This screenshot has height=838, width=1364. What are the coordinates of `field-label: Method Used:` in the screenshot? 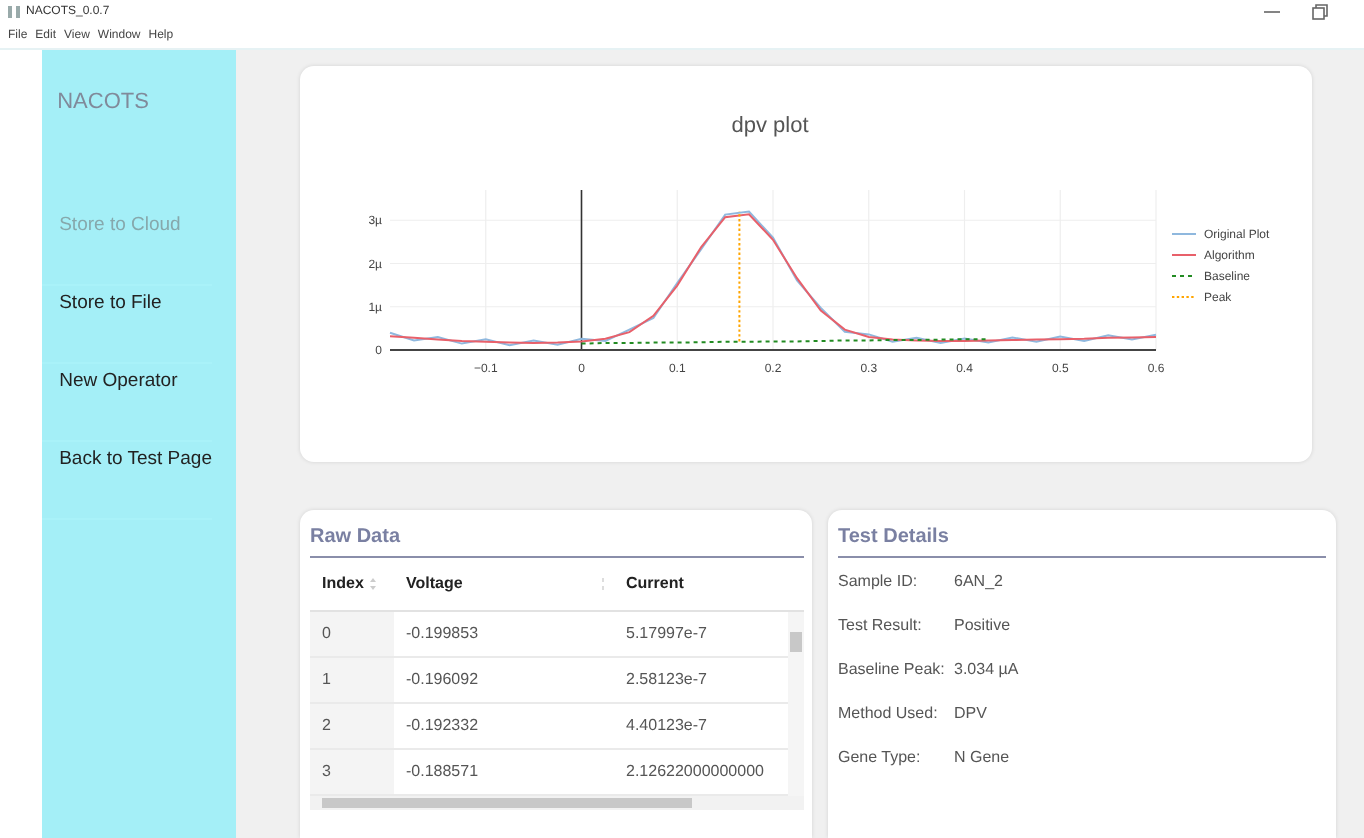 It's located at (889, 712).